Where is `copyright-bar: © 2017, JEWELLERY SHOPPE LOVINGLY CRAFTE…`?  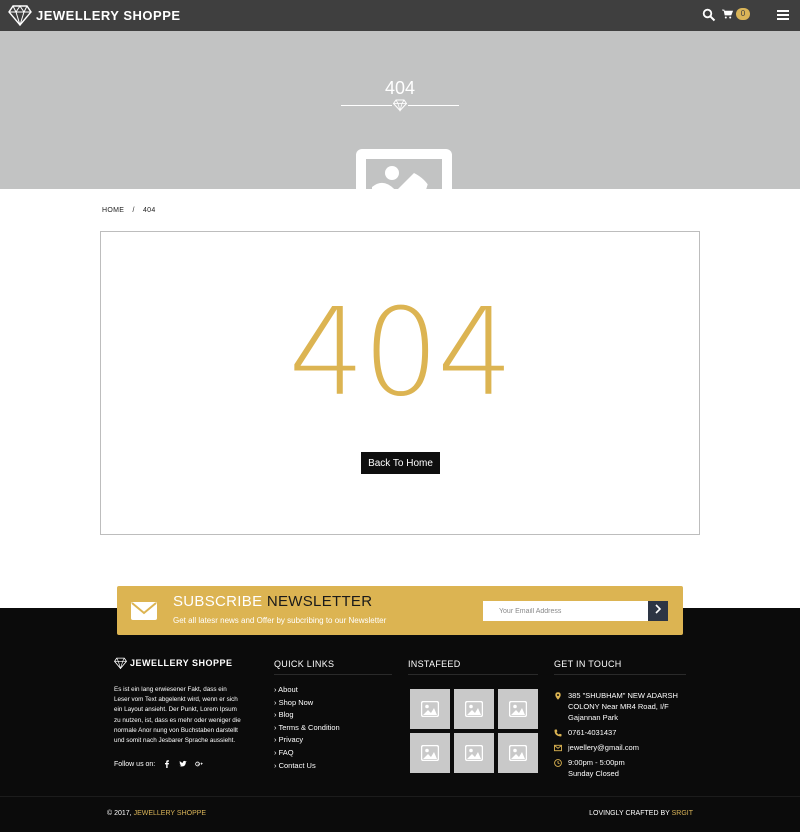
copyright-bar: © 2017, JEWELLERY SHOPPE LOVINGLY CRAFTE… is located at coordinates (400, 814).